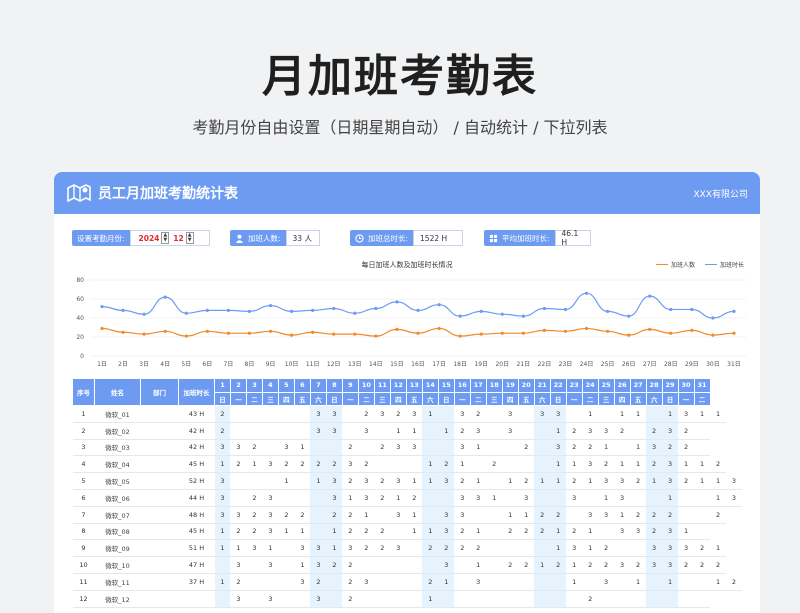  Describe the element at coordinates (178, 238) in the screenshot. I see `month-value: 12` at that location.